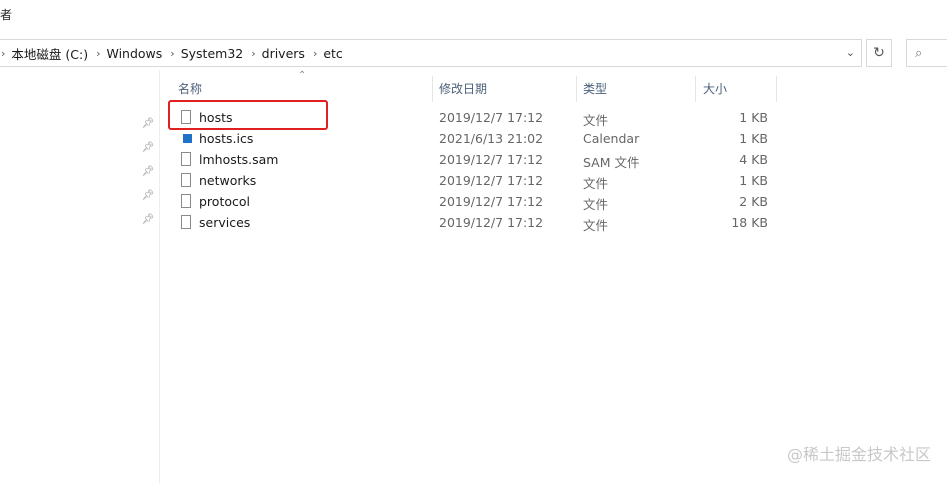 The width and height of the screenshot is (947, 483). Describe the element at coordinates (491, 138) in the screenshot. I see `file-modified: 2021/6/13 21:02` at that location.